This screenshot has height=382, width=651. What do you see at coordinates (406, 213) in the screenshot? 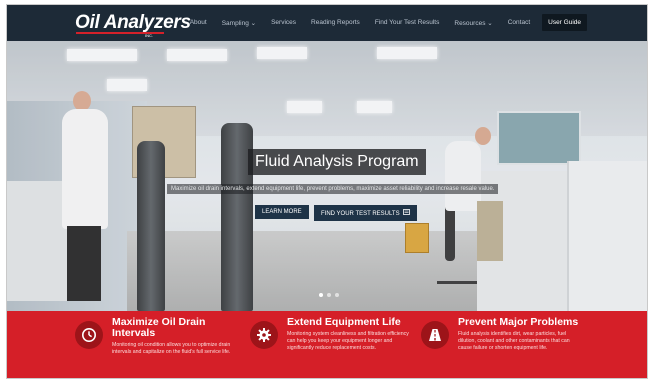
I see `document-icon` at bounding box center [406, 213].